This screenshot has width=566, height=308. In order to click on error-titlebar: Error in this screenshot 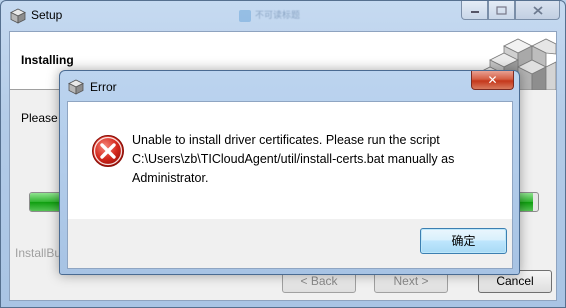, I will do `click(289, 86)`.